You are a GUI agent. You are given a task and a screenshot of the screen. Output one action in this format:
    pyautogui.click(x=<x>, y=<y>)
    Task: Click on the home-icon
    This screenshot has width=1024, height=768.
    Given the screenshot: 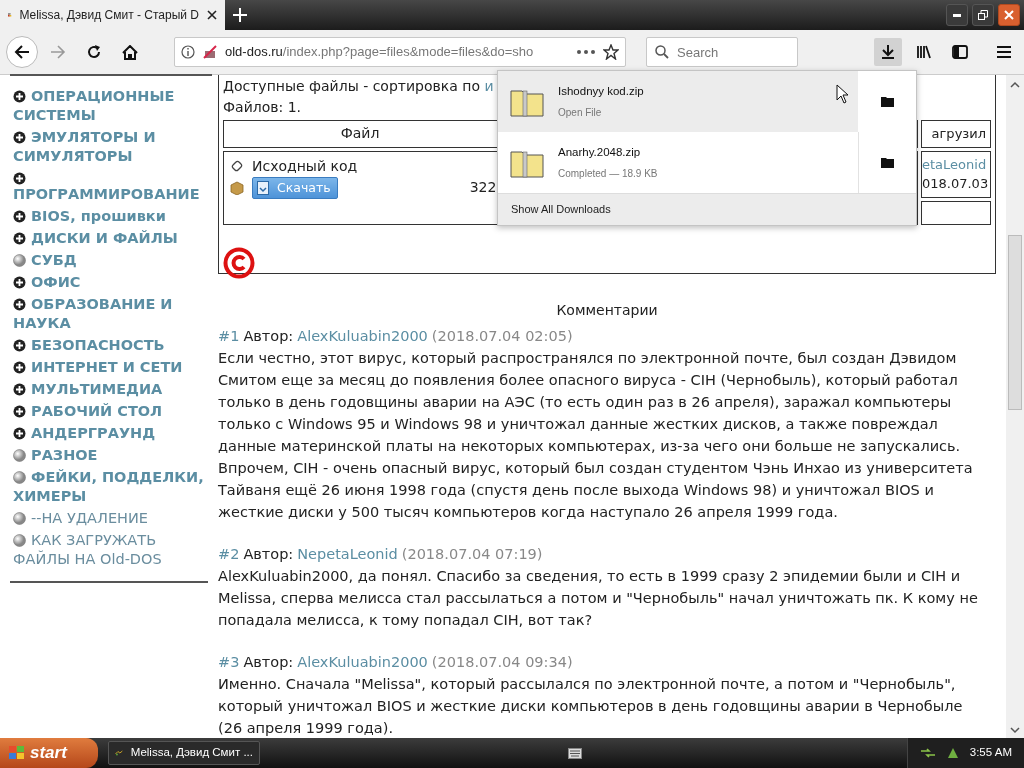 What is the action you would take?
    pyautogui.click(x=130, y=52)
    